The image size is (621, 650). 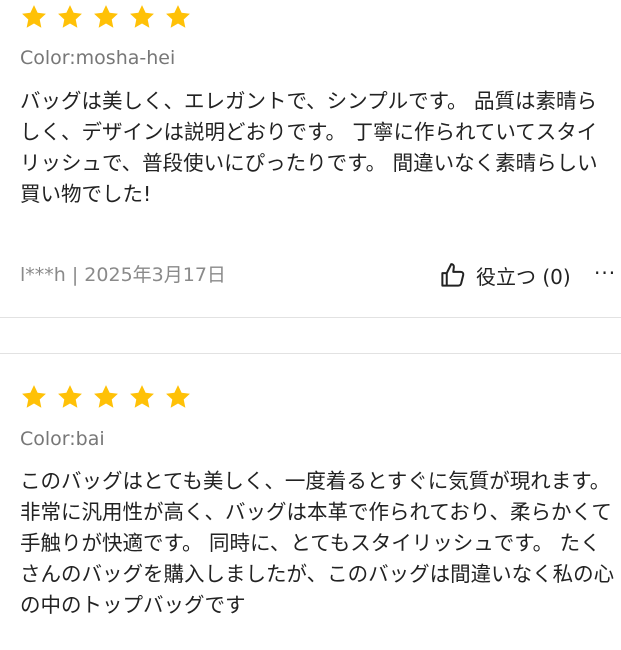 What do you see at coordinates (62, 439) in the screenshot?
I see `variant-color-label: Color:bai` at bounding box center [62, 439].